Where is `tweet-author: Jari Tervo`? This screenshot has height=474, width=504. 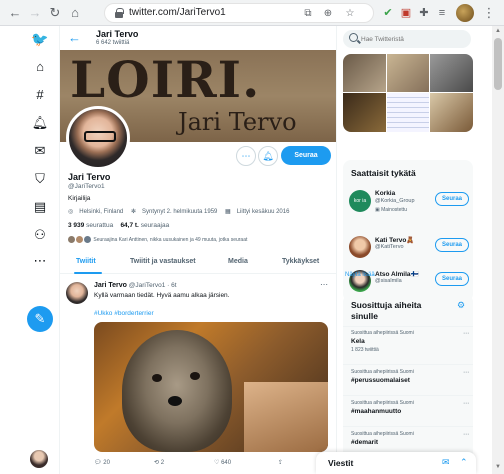
tweet-author: Jari Tervo is located at coordinates (110, 285).